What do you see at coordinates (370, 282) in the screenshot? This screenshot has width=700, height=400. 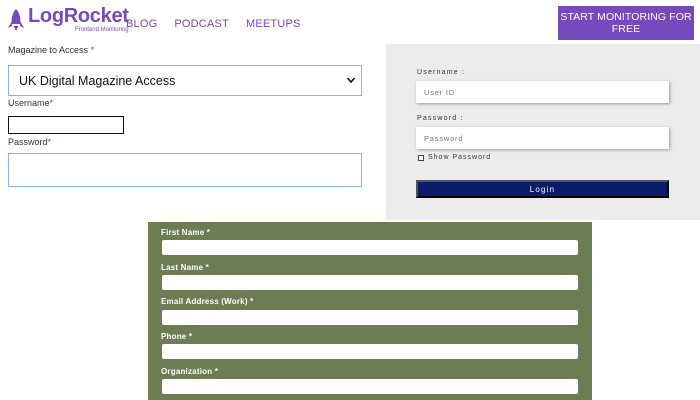 I see `last-name-input` at bounding box center [370, 282].